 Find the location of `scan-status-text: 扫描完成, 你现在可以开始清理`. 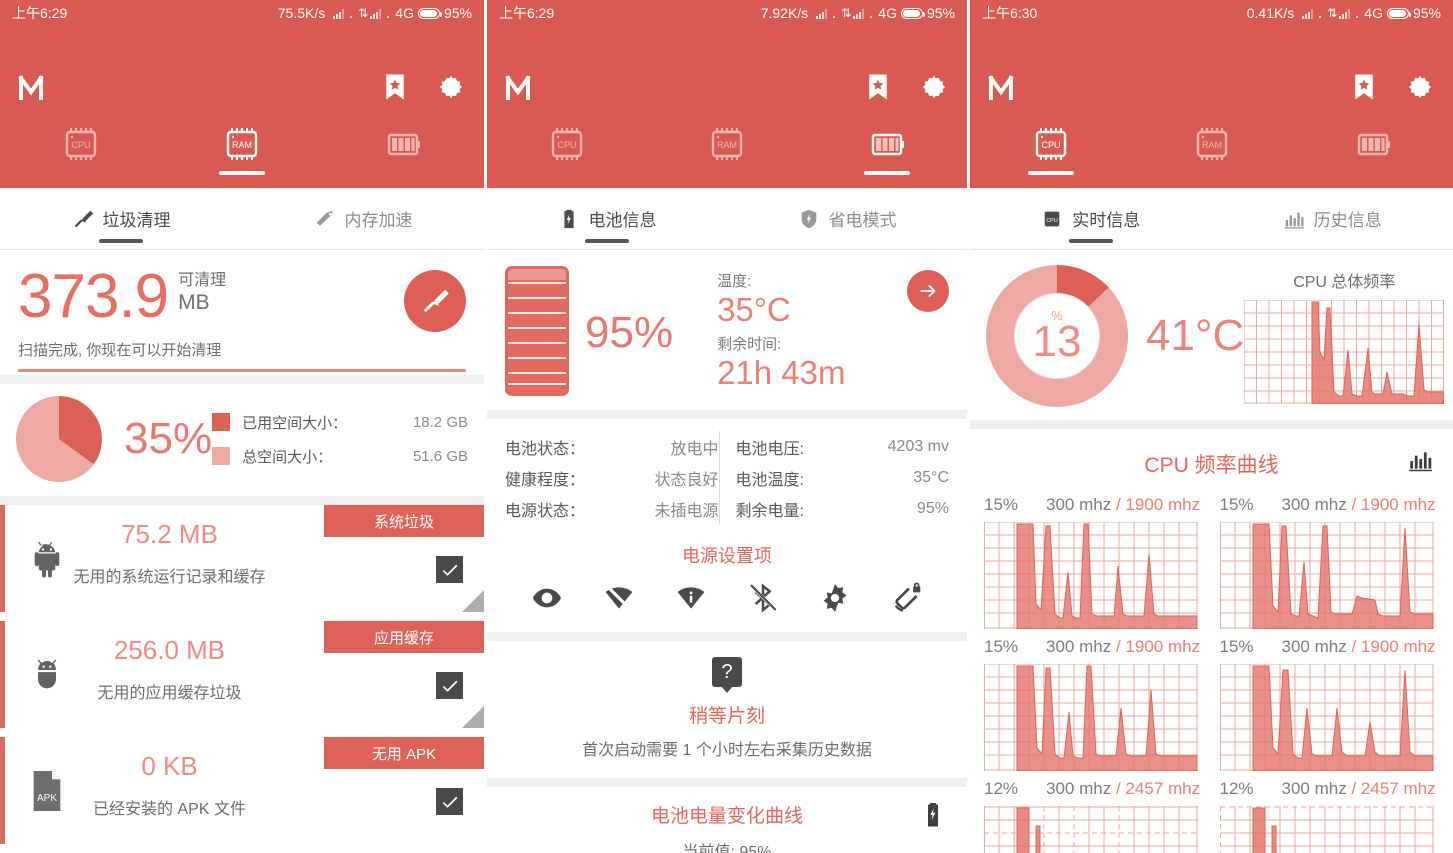

scan-status-text: 扫描完成, 你现在可以开始清理 is located at coordinates (120, 350).